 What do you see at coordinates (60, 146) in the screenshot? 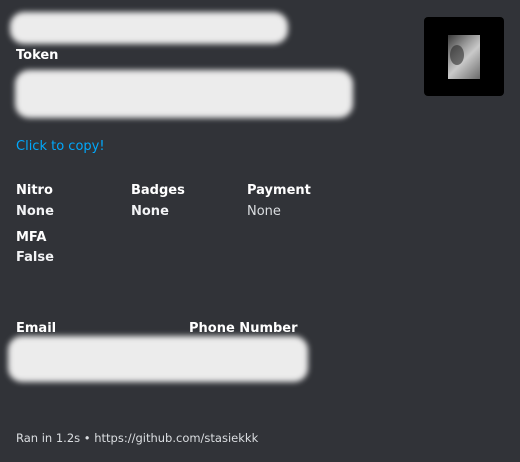
I see `copy-token-link: Click to copy!` at bounding box center [60, 146].